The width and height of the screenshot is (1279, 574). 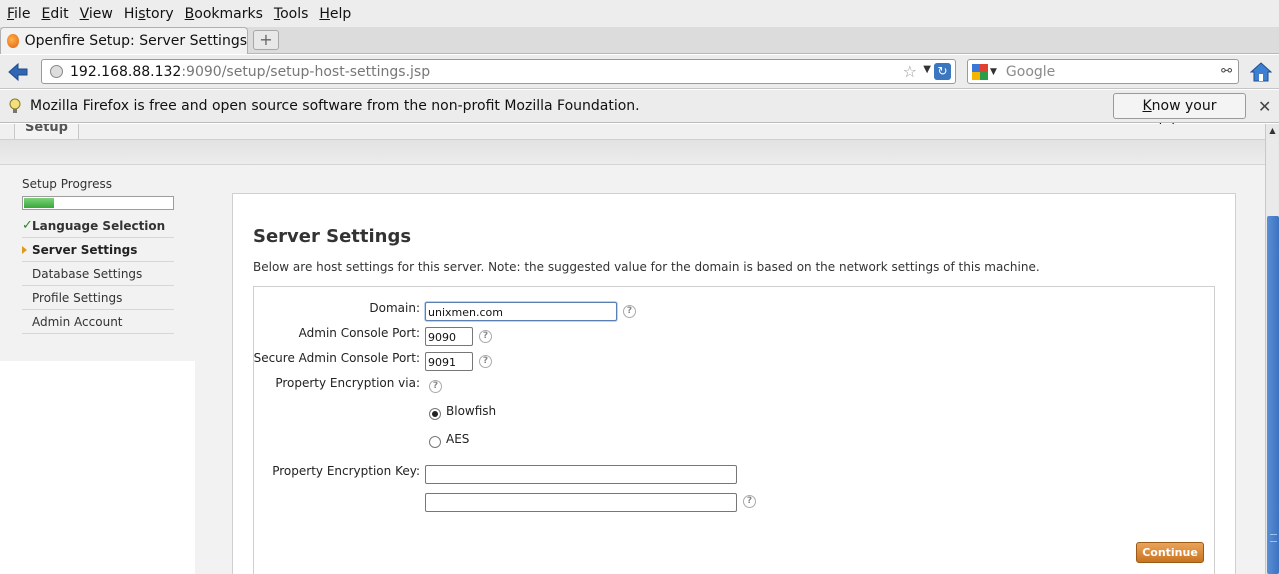 I want to click on search-input: Google, so click(x=1030, y=72).